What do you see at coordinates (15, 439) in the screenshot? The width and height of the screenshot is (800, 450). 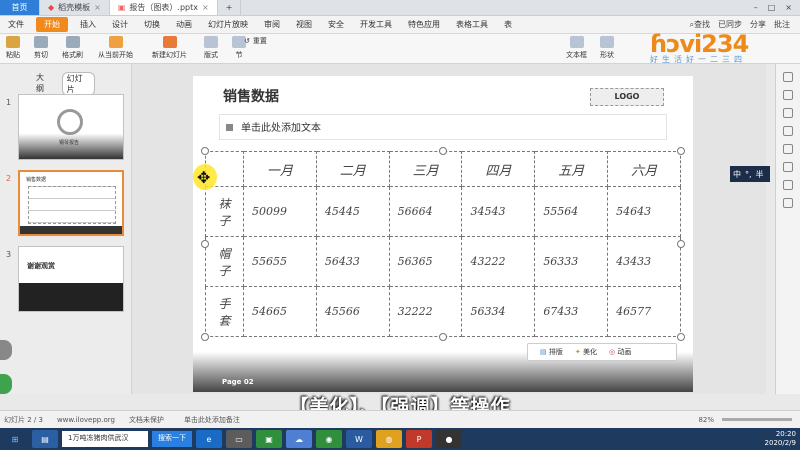 I see `start-button: ⊞` at bounding box center [15, 439].